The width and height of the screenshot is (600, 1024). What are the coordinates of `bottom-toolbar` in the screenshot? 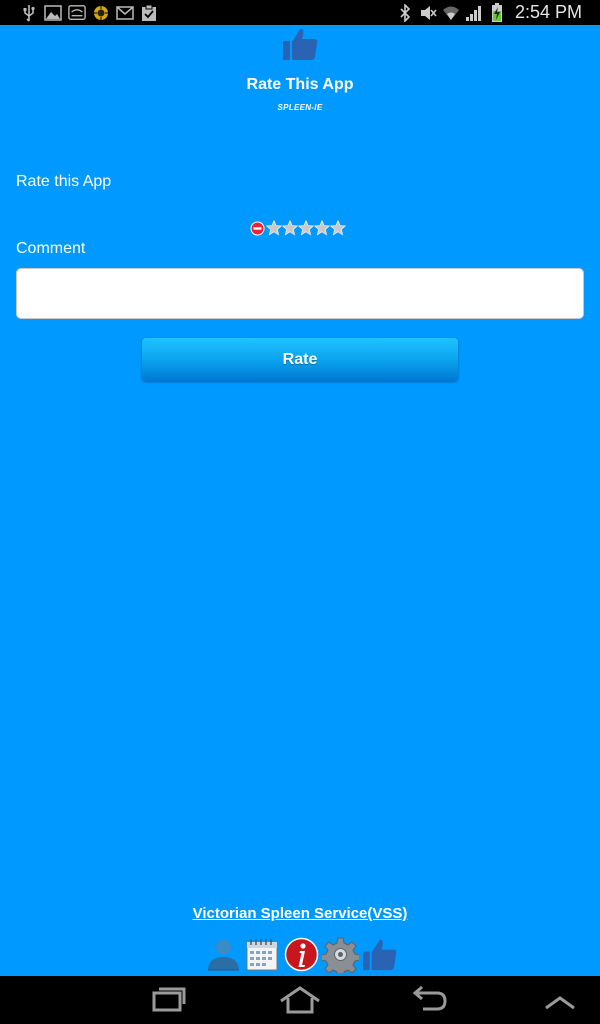 It's located at (301, 956).